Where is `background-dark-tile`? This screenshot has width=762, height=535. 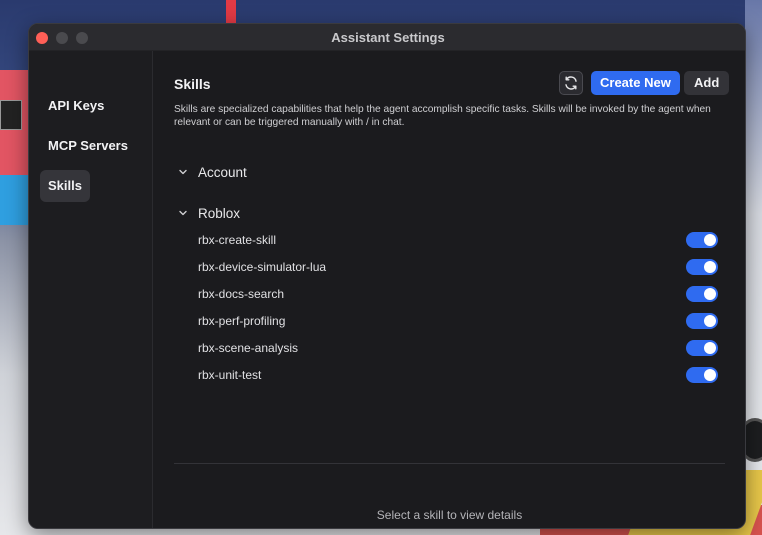 background-dark-tile is located at coordinates (11, 115).